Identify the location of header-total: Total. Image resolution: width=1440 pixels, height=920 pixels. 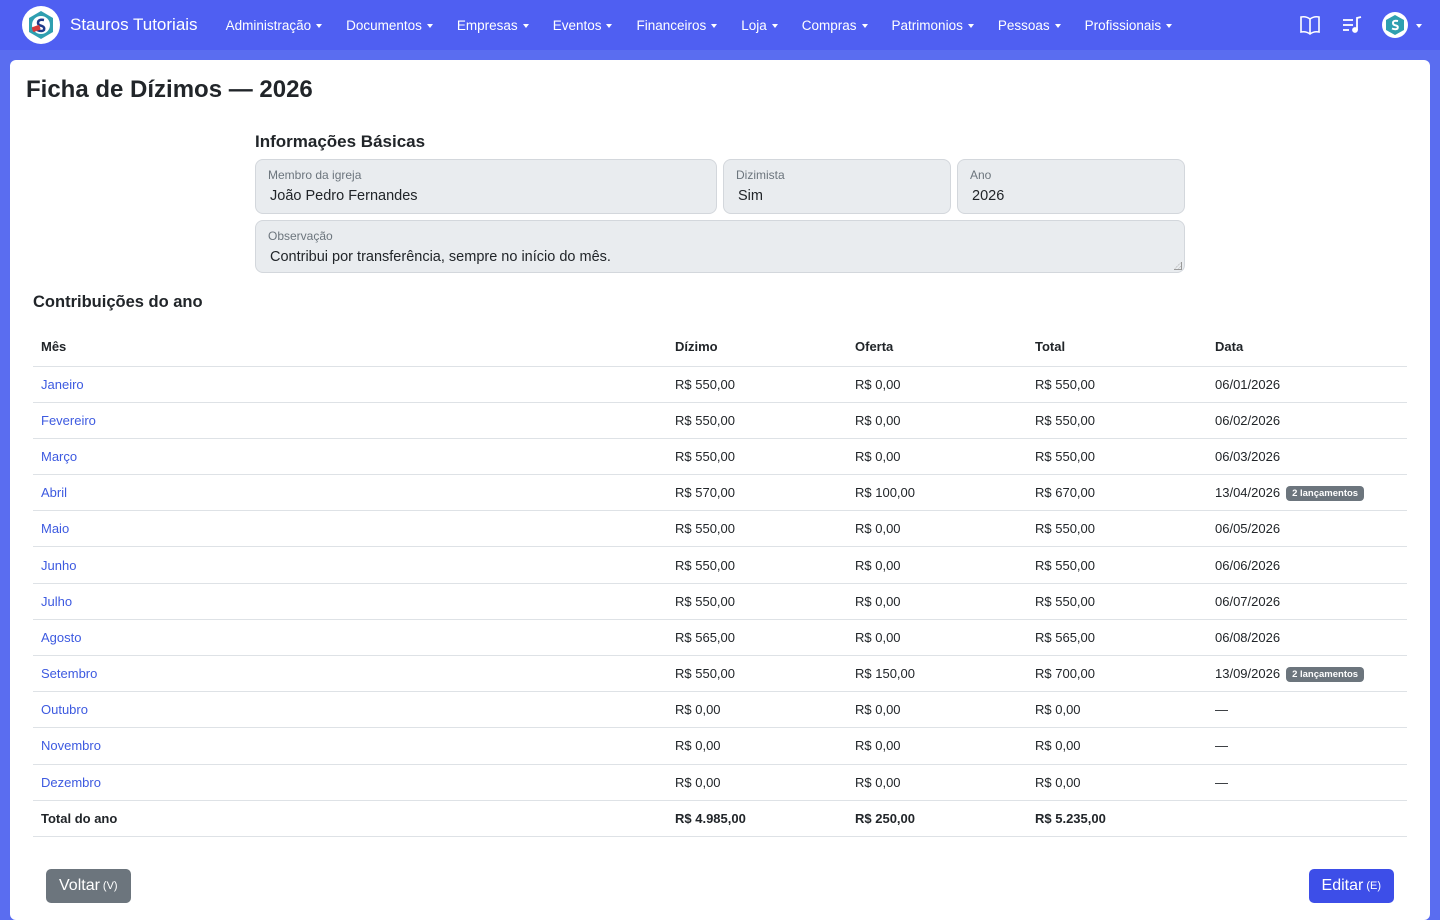
(1117, 347).